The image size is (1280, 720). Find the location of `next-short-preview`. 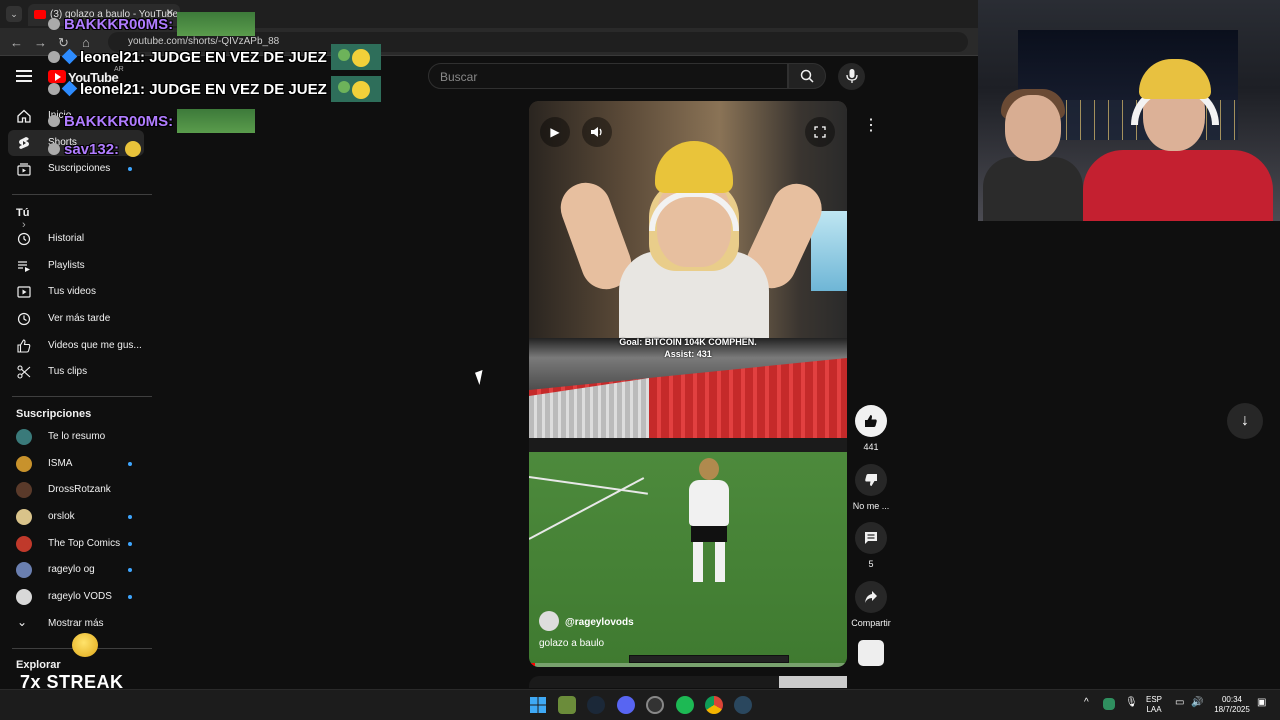

next-short-preview is located at coordinates (688, 682).